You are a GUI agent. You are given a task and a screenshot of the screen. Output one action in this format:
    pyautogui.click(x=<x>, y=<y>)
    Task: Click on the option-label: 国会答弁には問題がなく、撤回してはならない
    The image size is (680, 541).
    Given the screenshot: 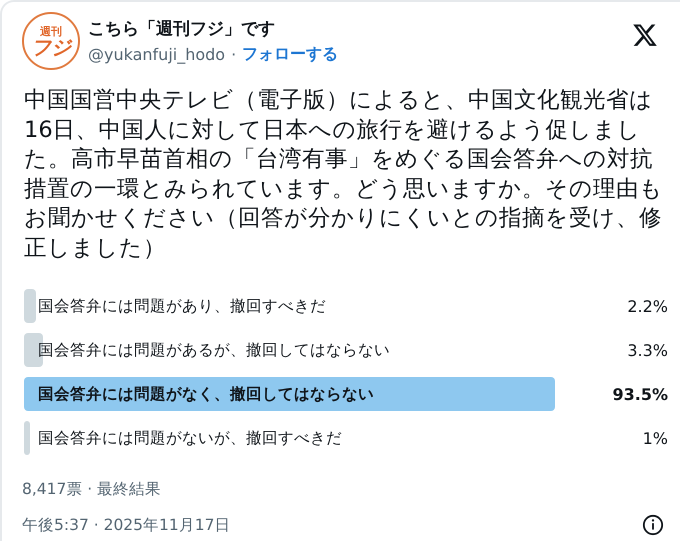 What is the action you would take?
    pyautogui.click(x=205, y=394)
    